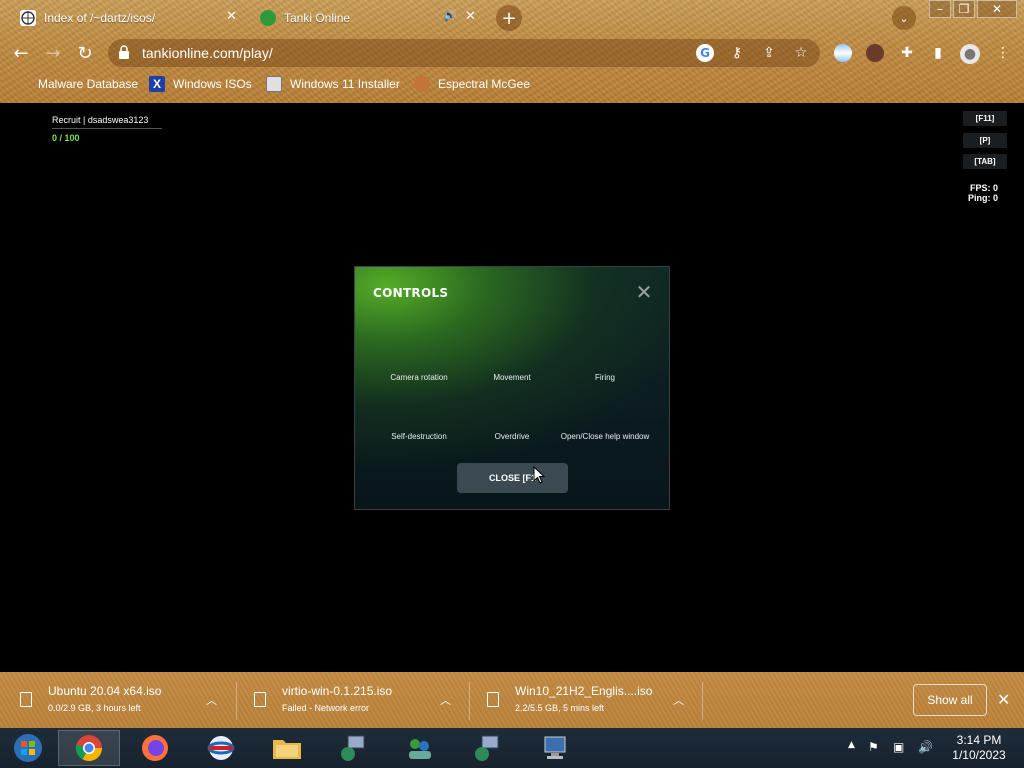 The height and width of the screenshot is (768, 1024). I want to click on tanki-favicon-icon, so click(268, 18).